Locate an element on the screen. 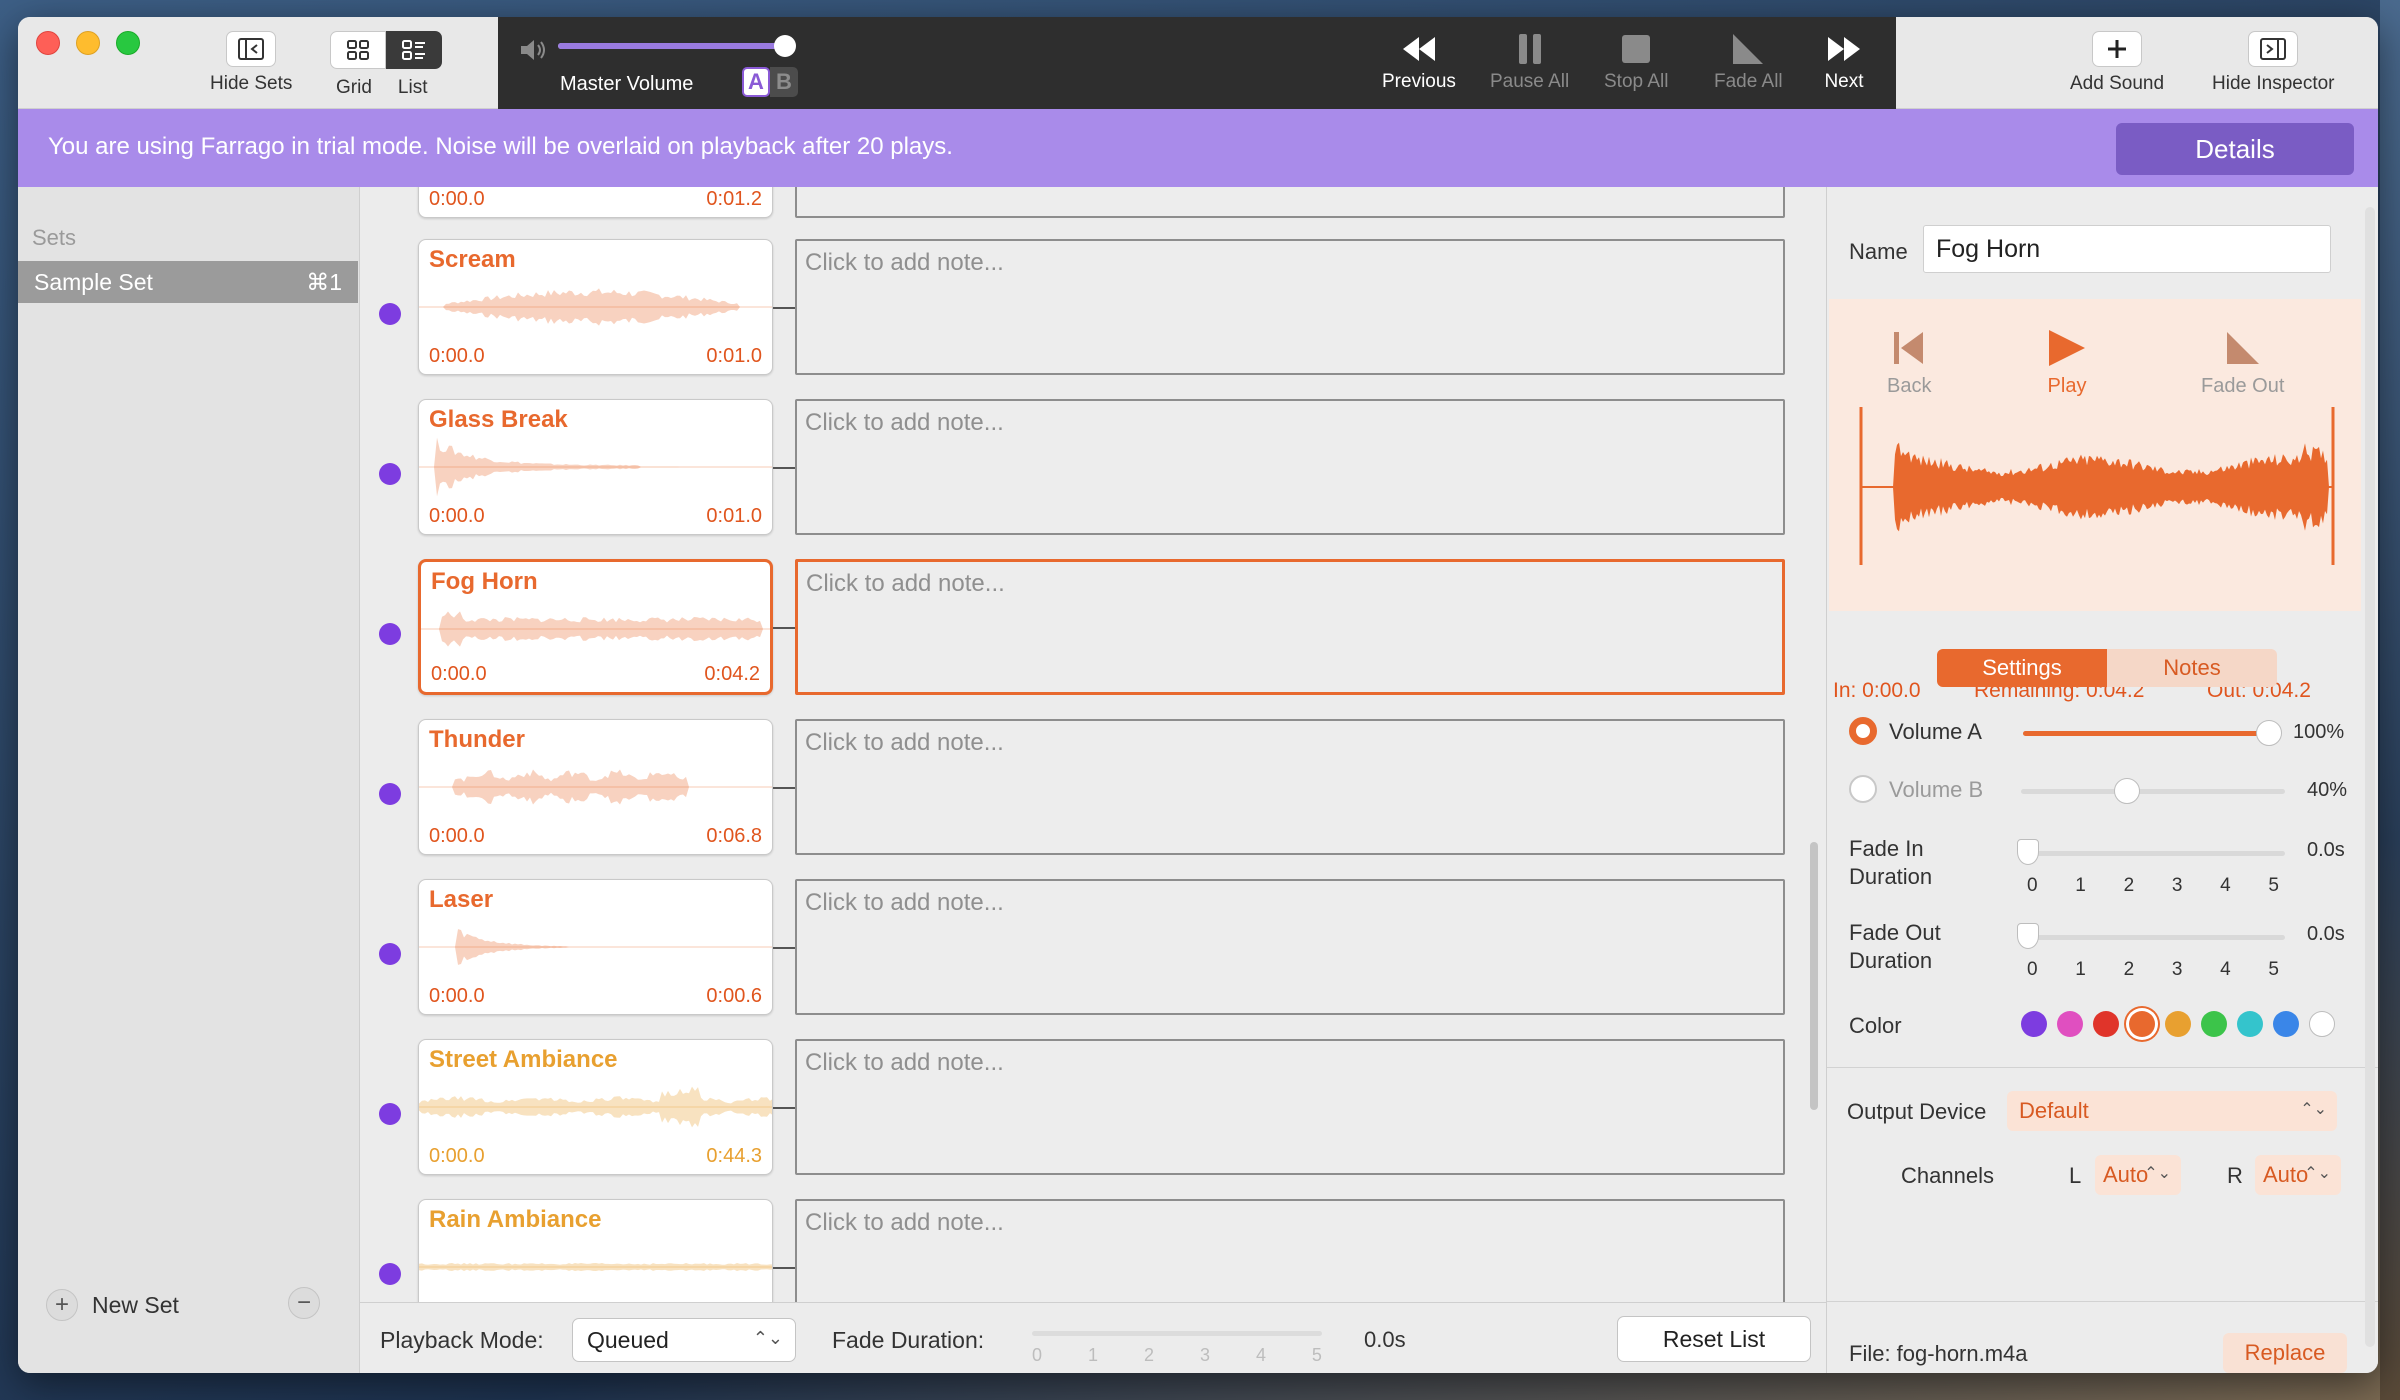  color-swatches is located at coordinates (2178, 1024).